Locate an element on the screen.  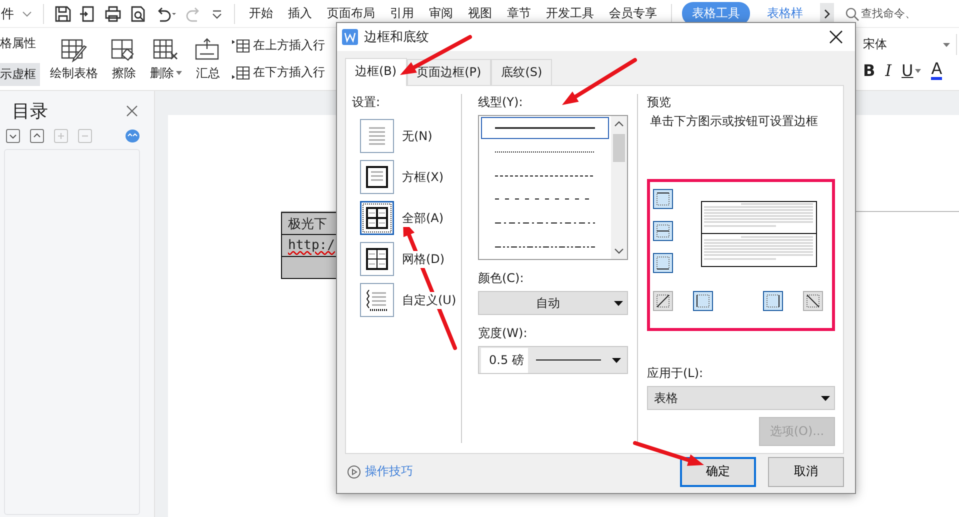
cancel-button: 取消 is located at coordinates (806, 471).